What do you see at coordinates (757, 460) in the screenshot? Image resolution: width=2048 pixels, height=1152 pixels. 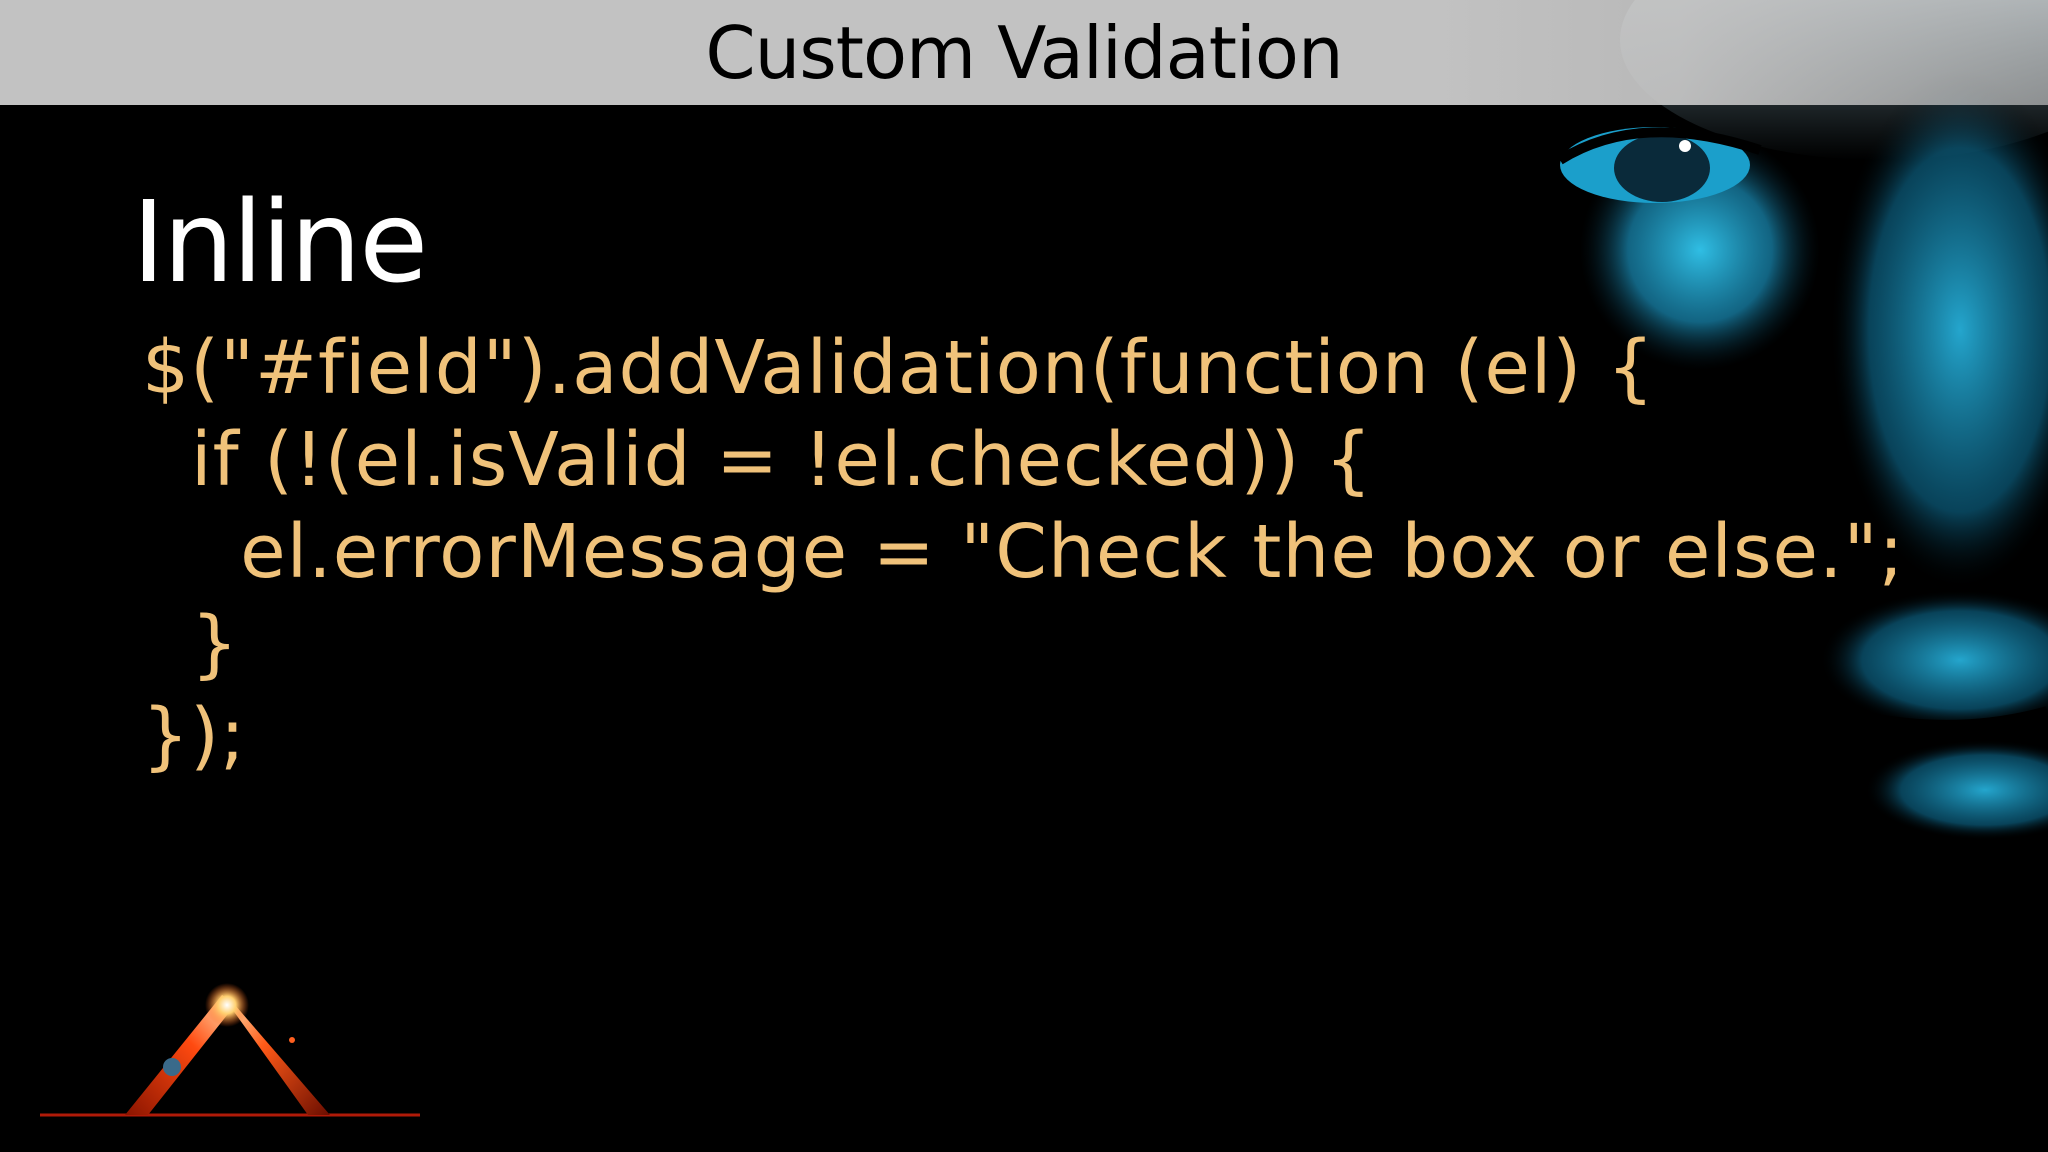 I see `code-line: if (!(el.isValid = !el.checked)) {` at bounding box center [757, 460].